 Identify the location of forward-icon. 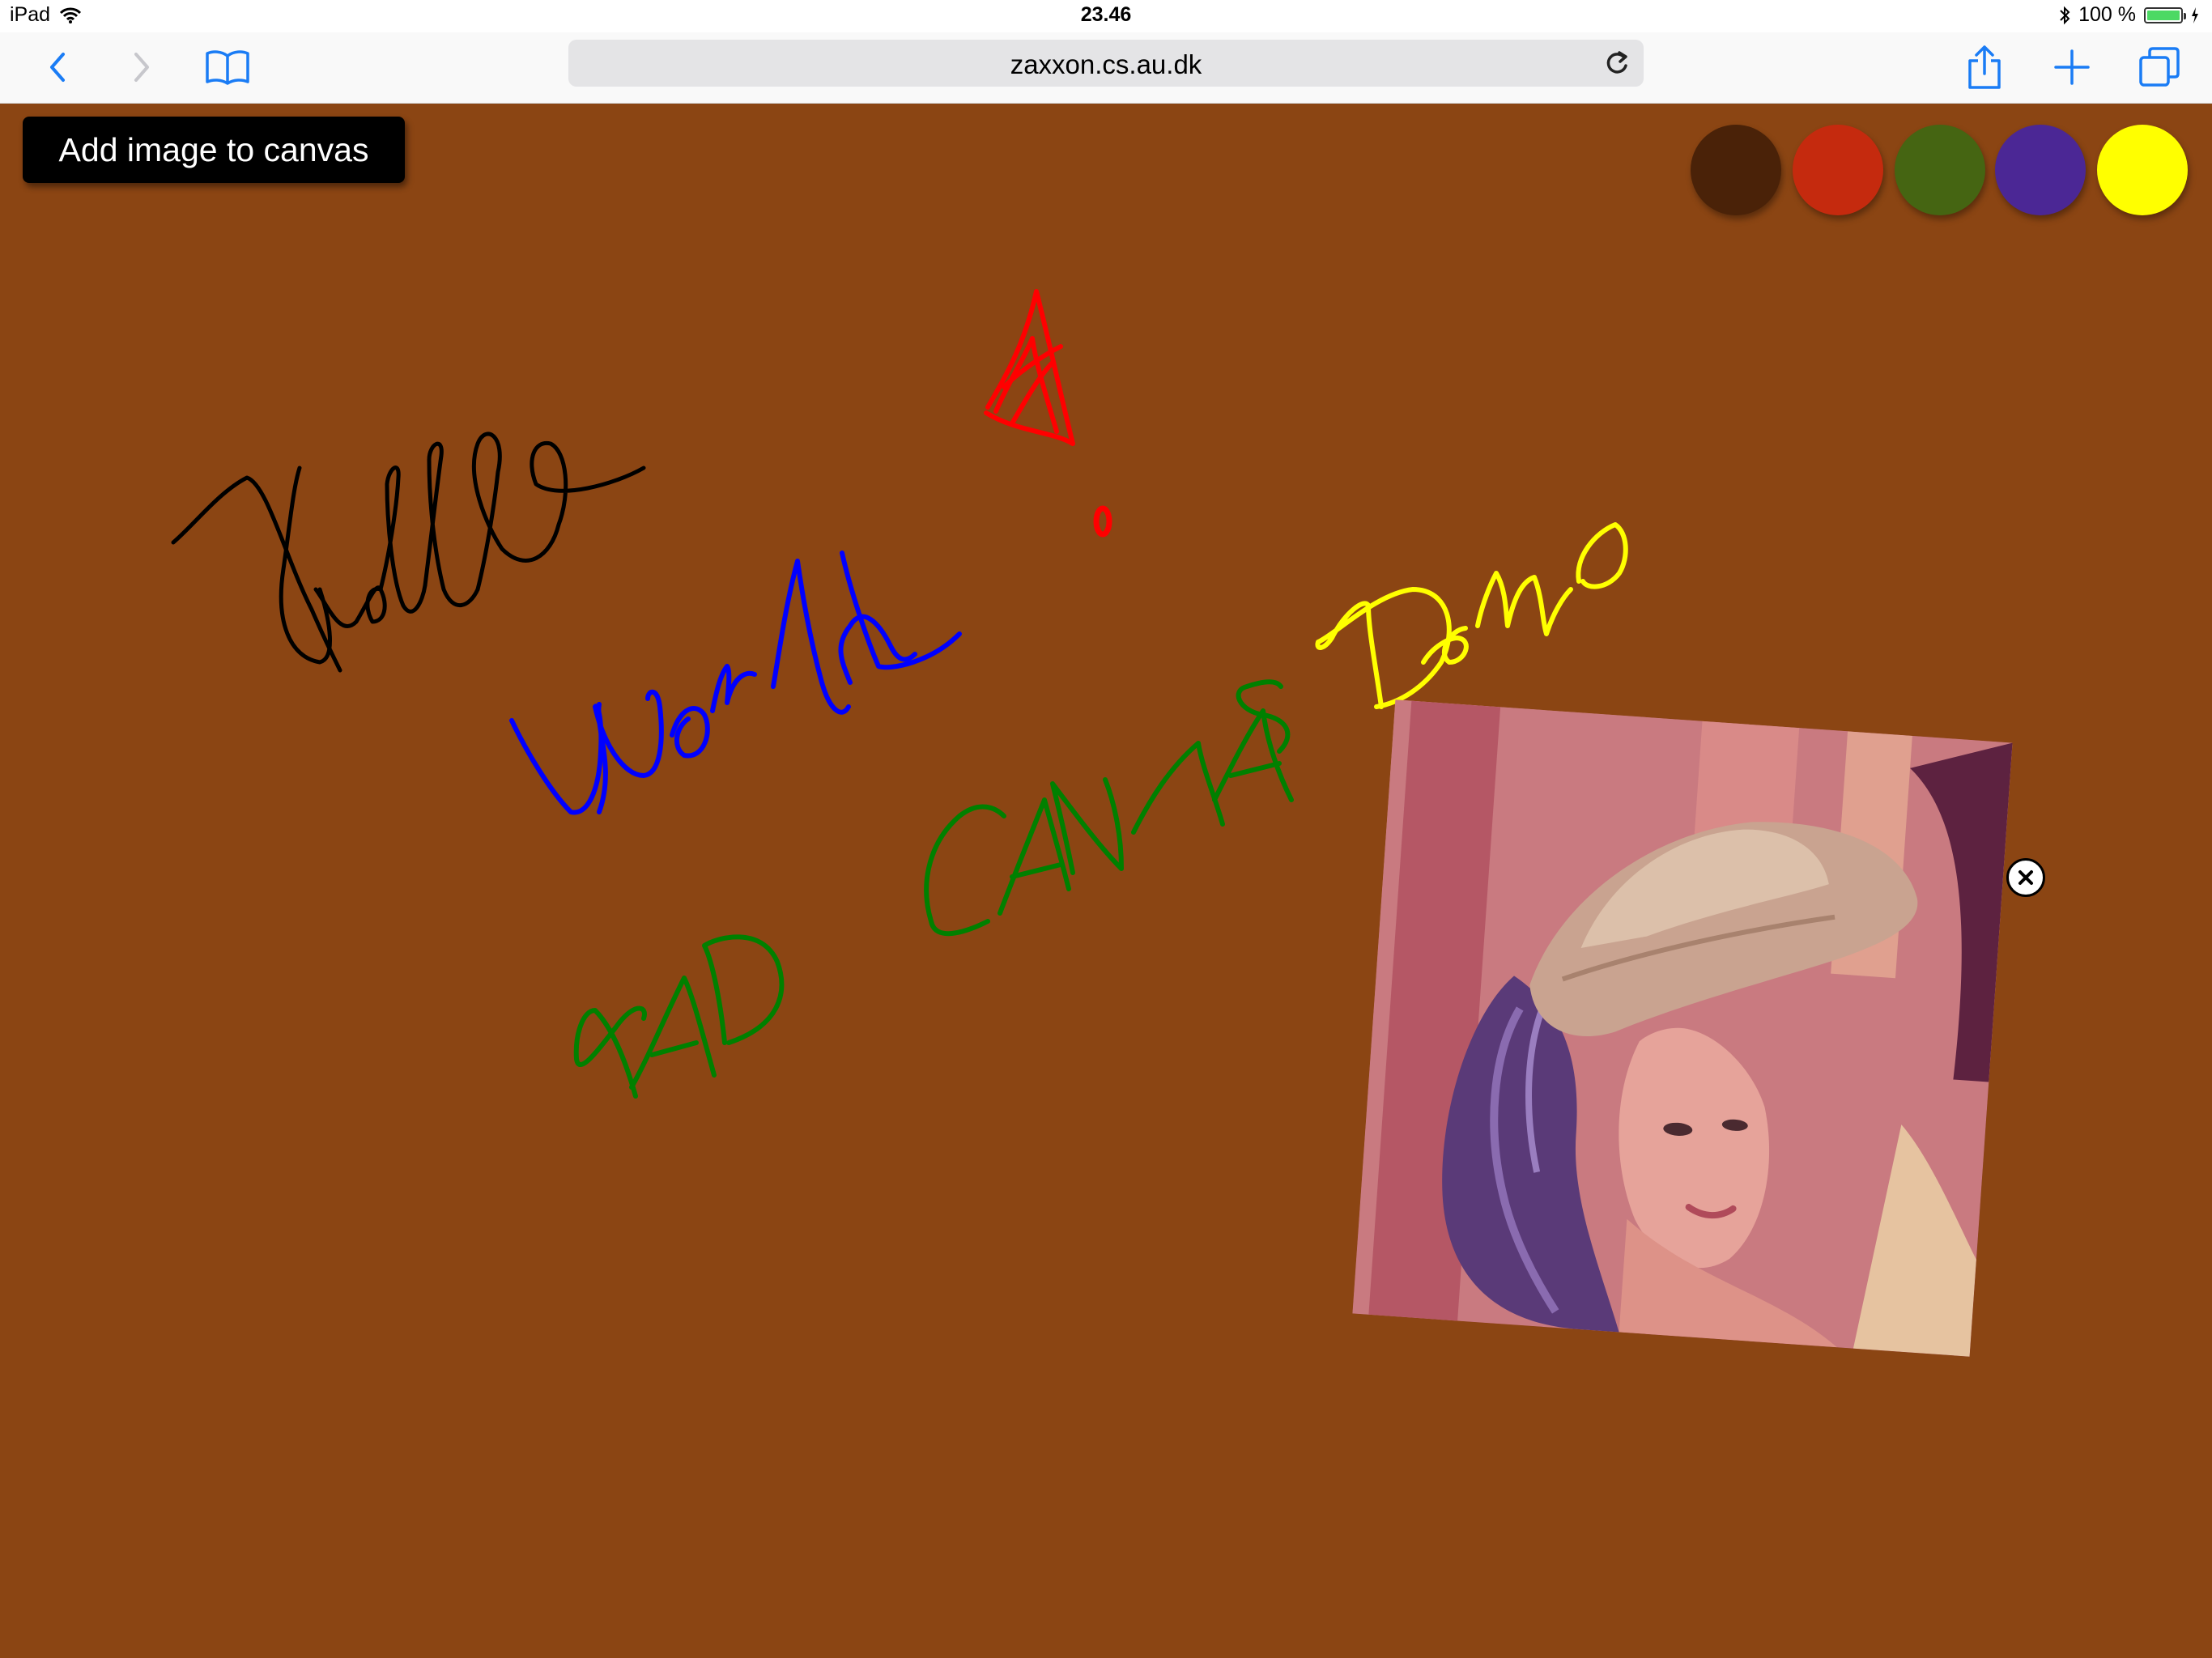
(141, 67).